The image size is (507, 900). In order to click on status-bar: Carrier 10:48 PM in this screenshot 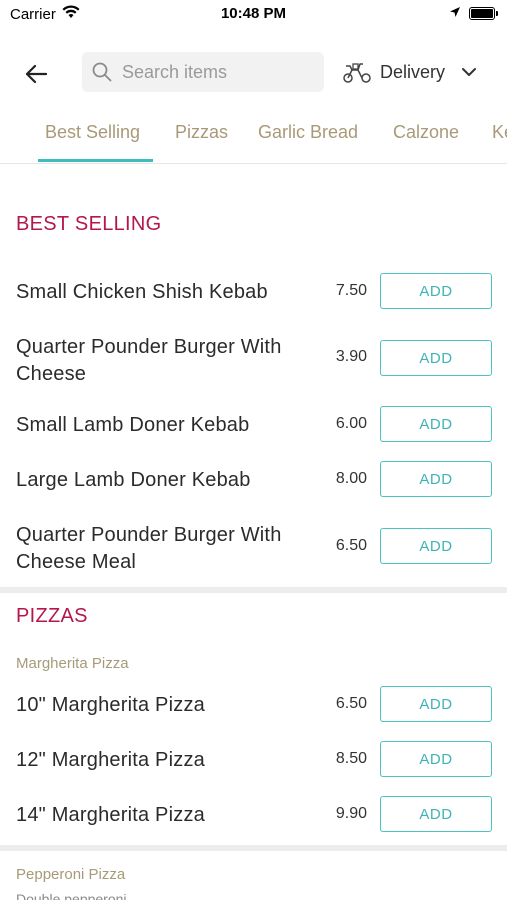, I will do `click(253, 15)`.